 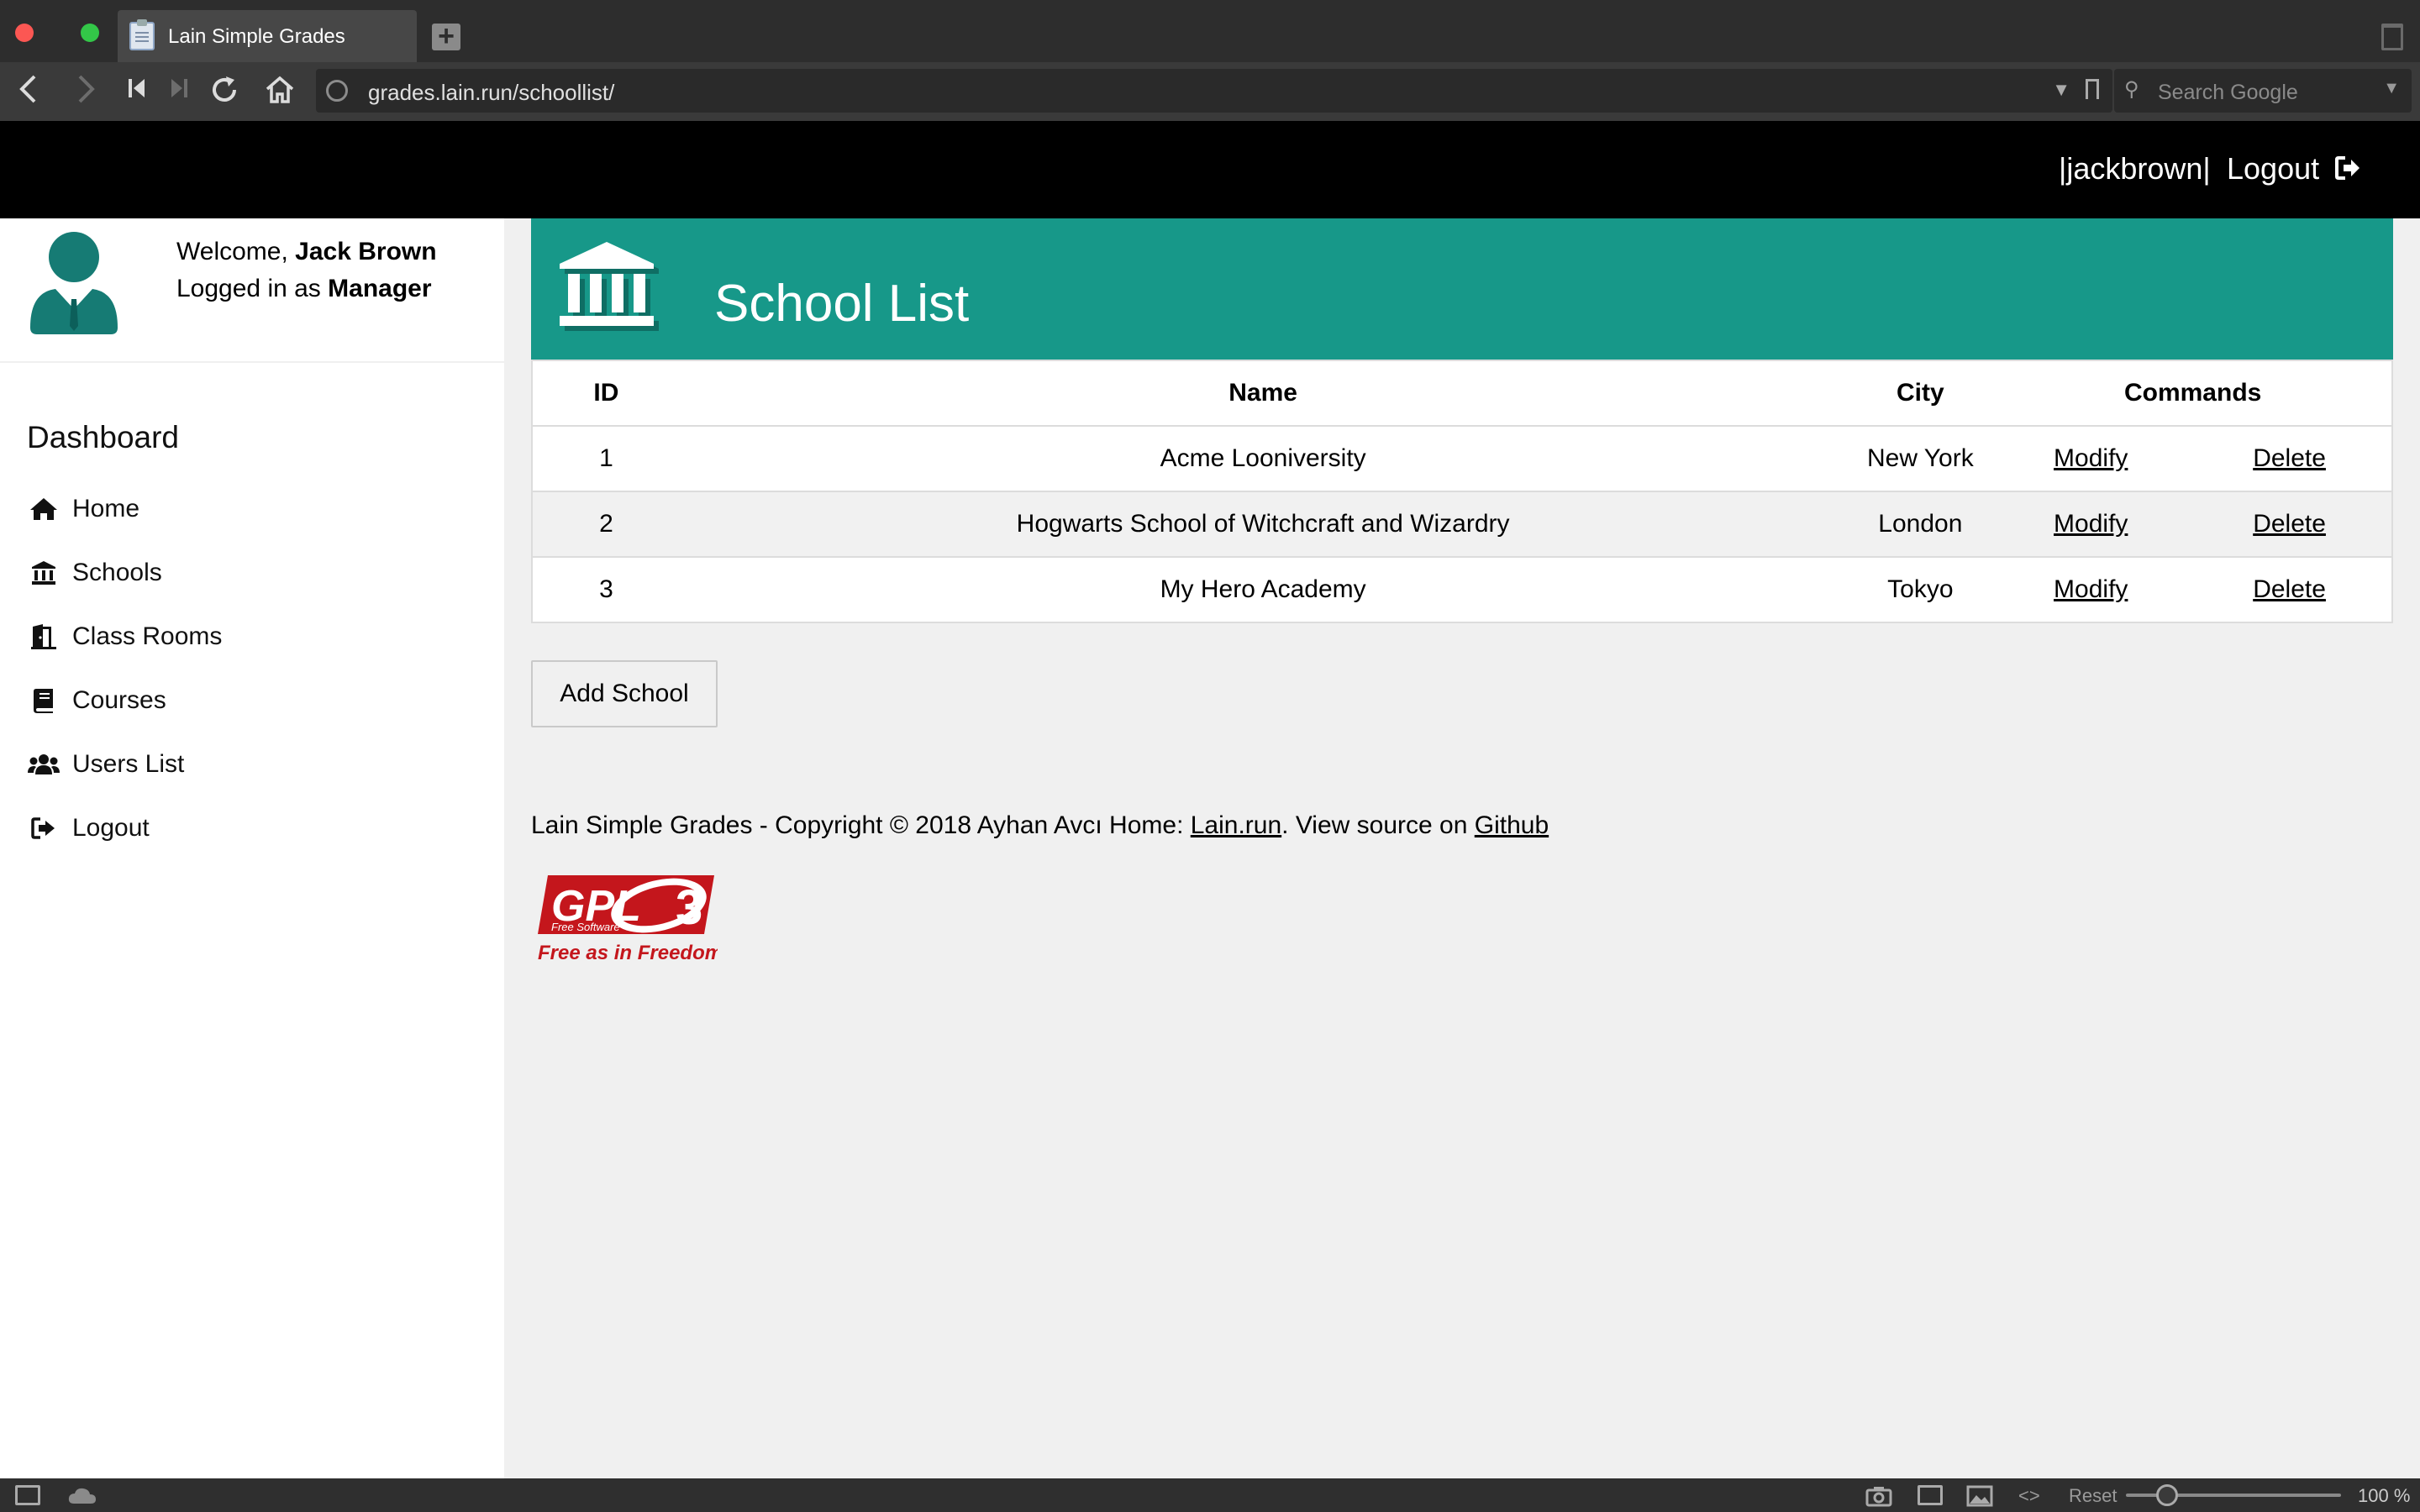 What do you see at coordinates (606, 590) in the screenshot?
I see `cell-id: 3` at bounding box center [606, 590].